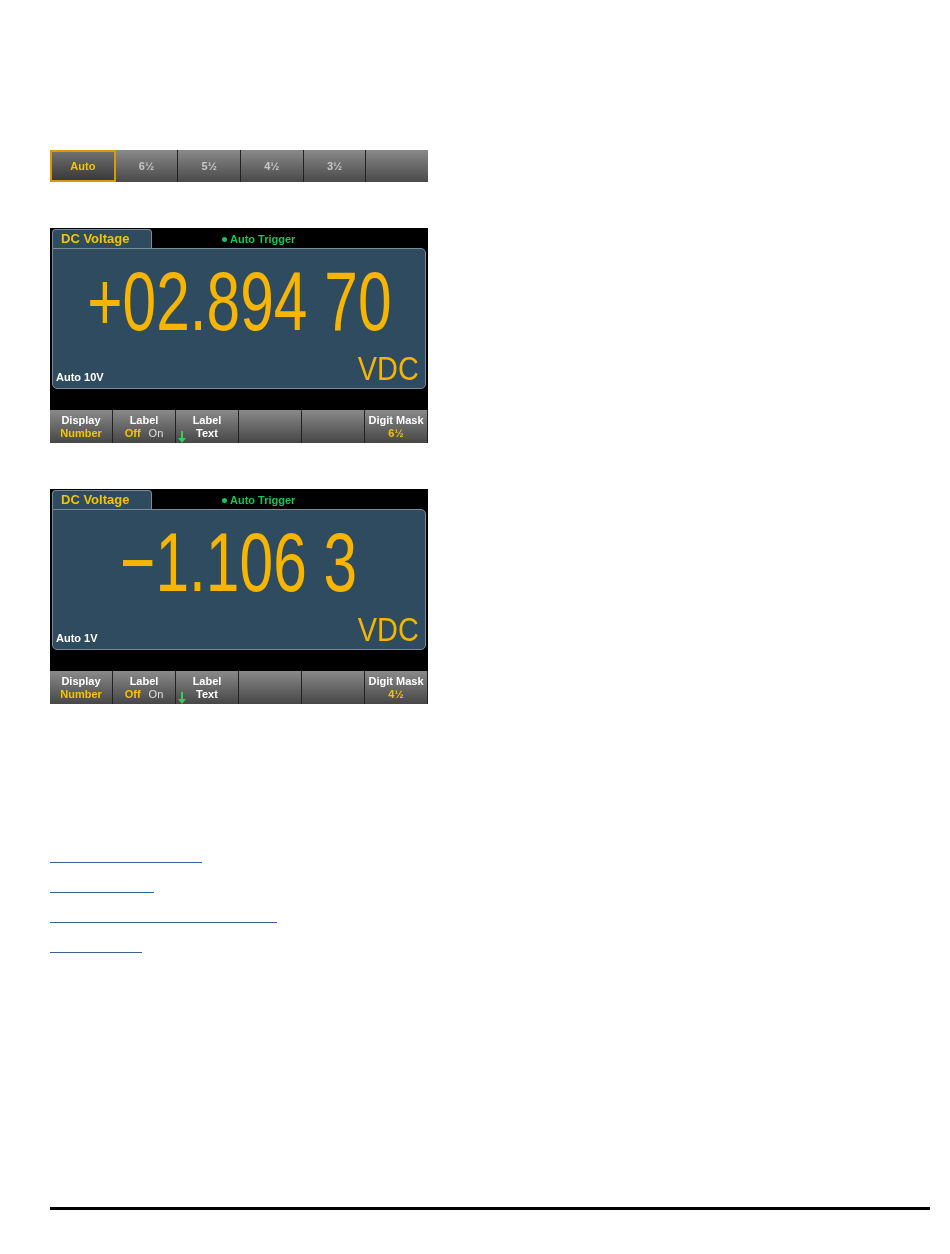 This screenshot has height=1254, width=950. Describe the element at coordinates (147, 166) in the screenshot. I see `digit-option: 6½` at that location.